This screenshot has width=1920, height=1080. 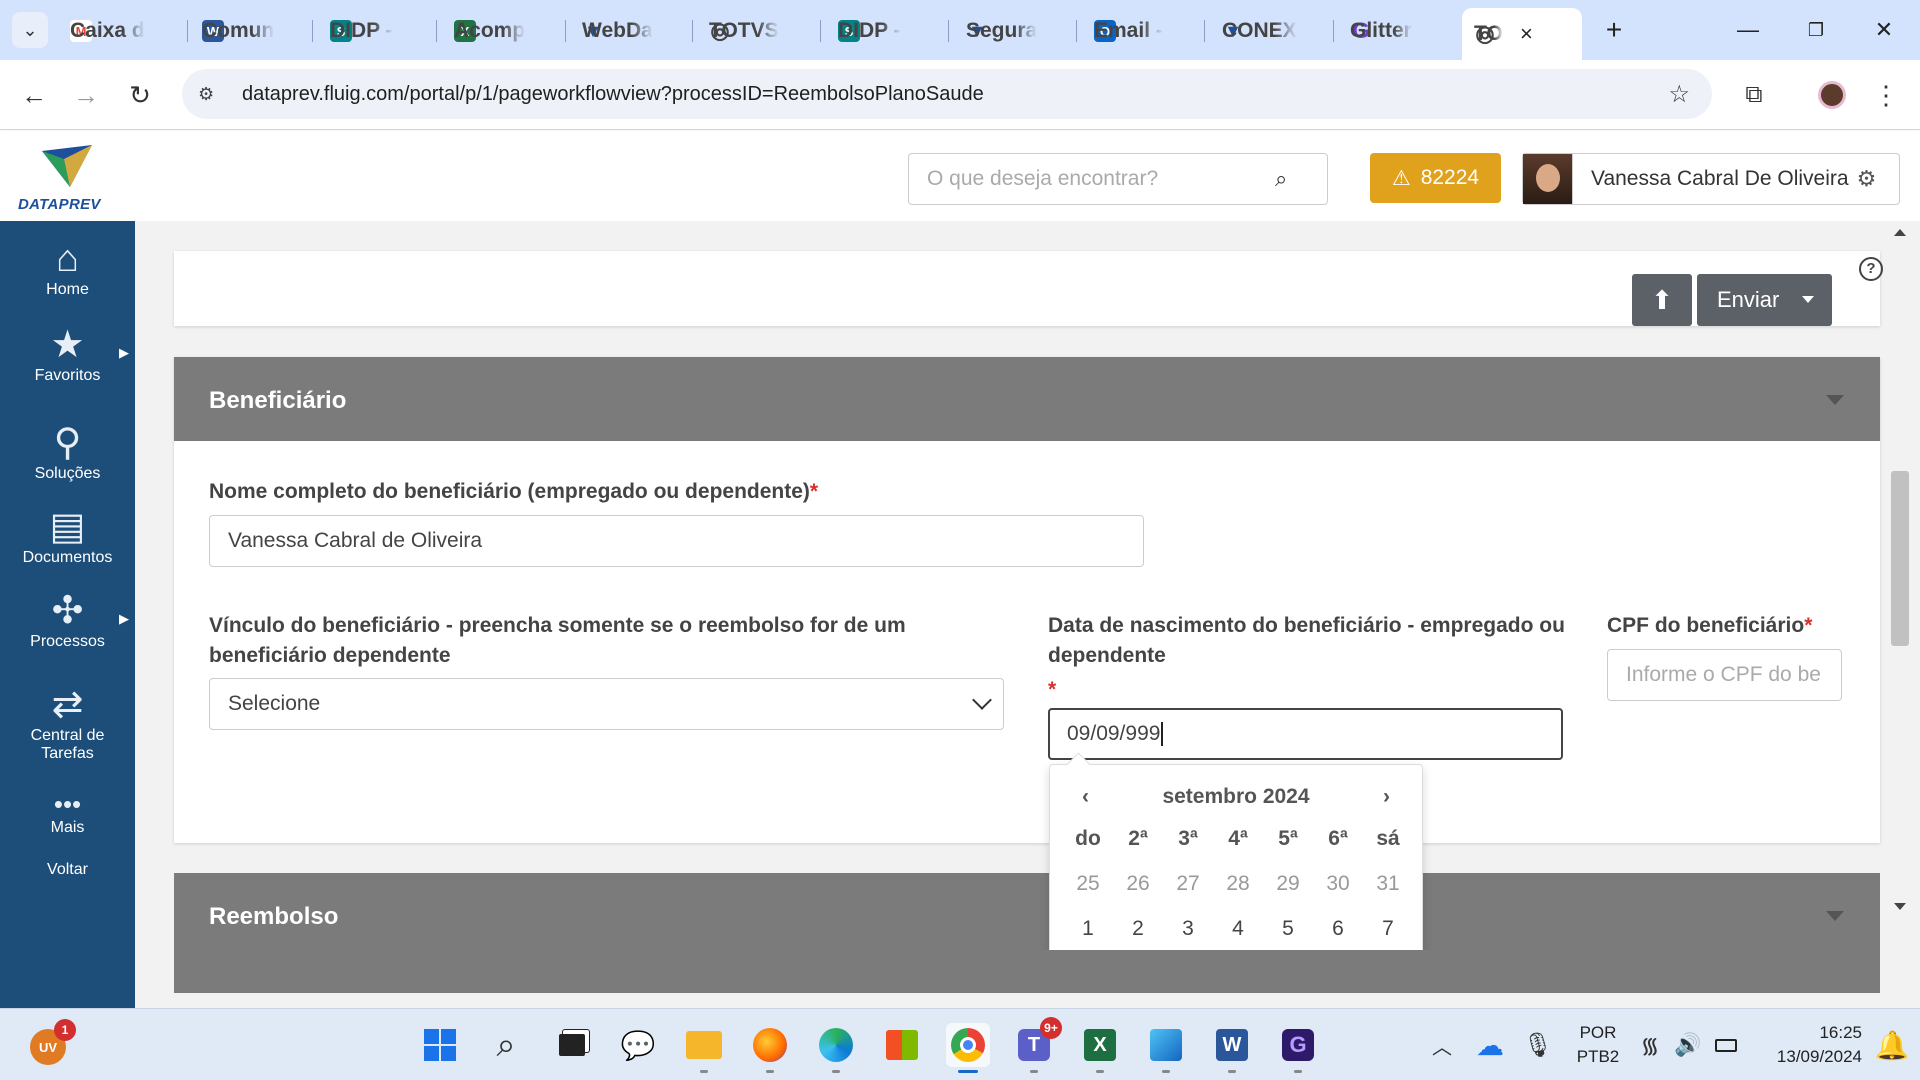 I want to click on edge-button, so click(x=836, y=1048).